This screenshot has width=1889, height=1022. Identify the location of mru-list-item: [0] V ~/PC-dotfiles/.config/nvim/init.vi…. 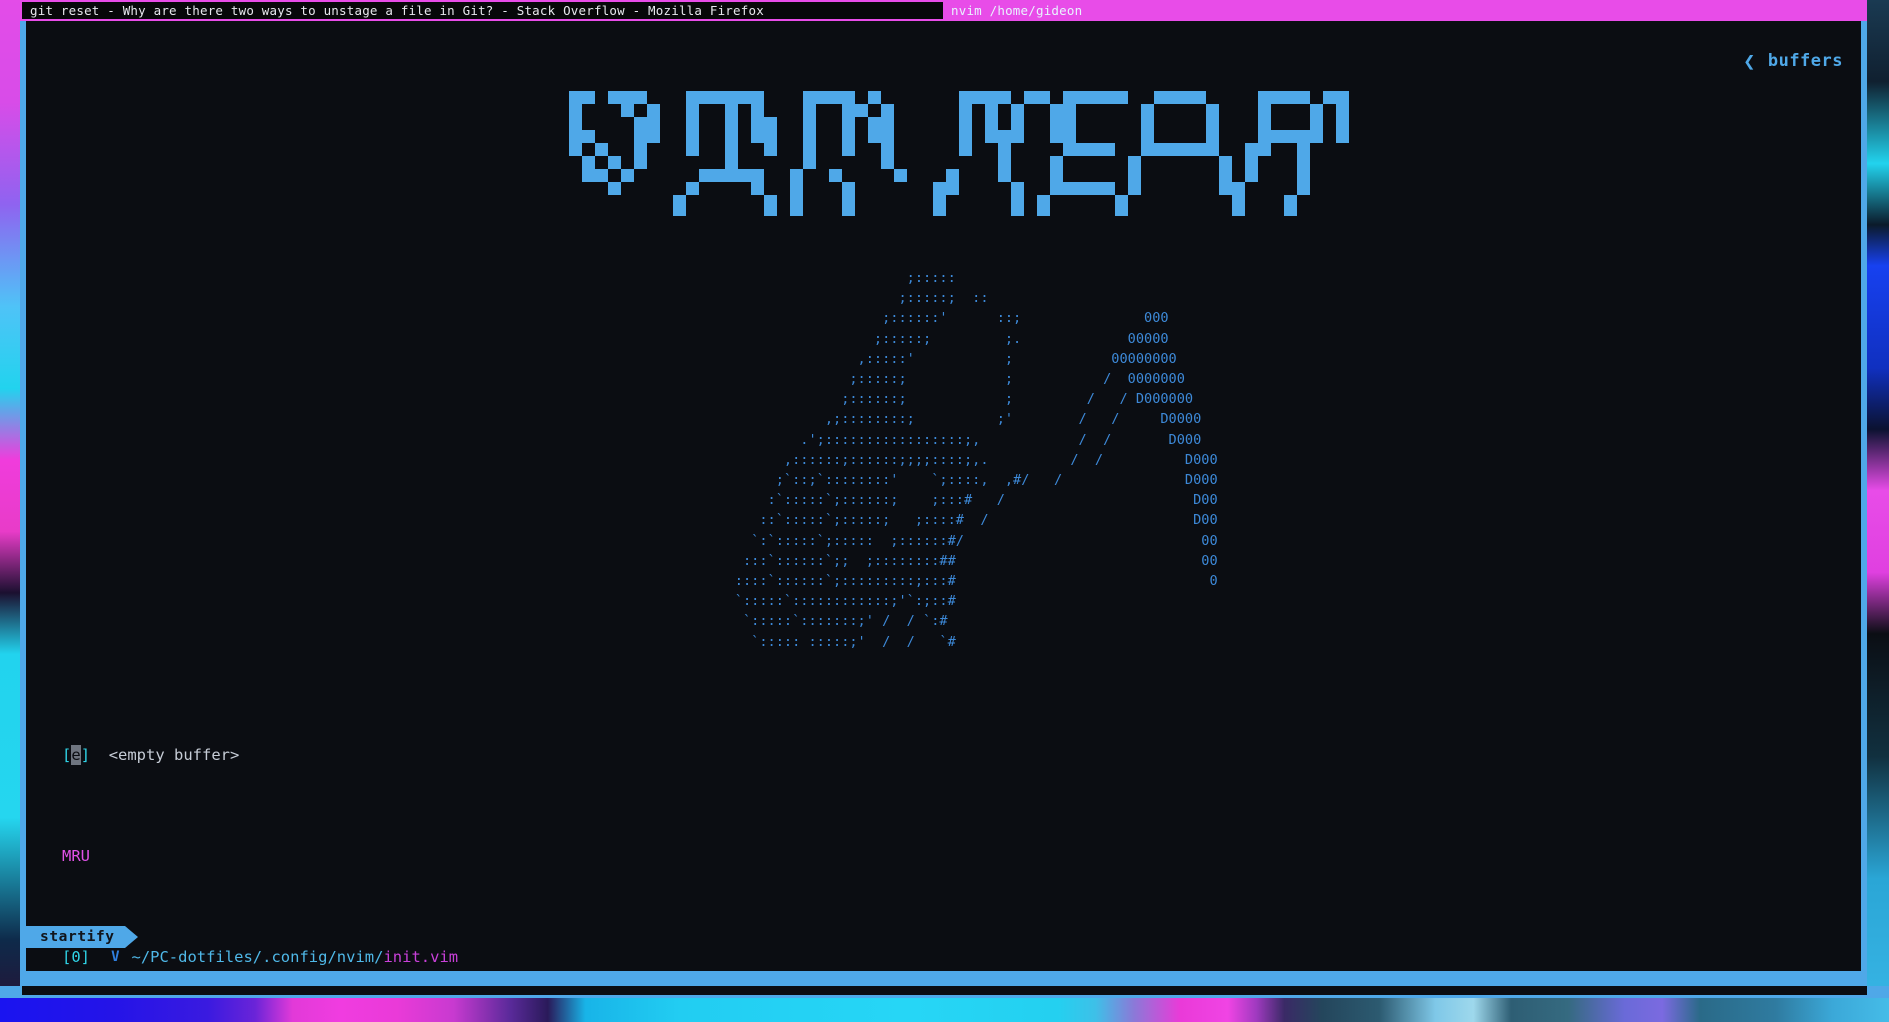
(292, 957).